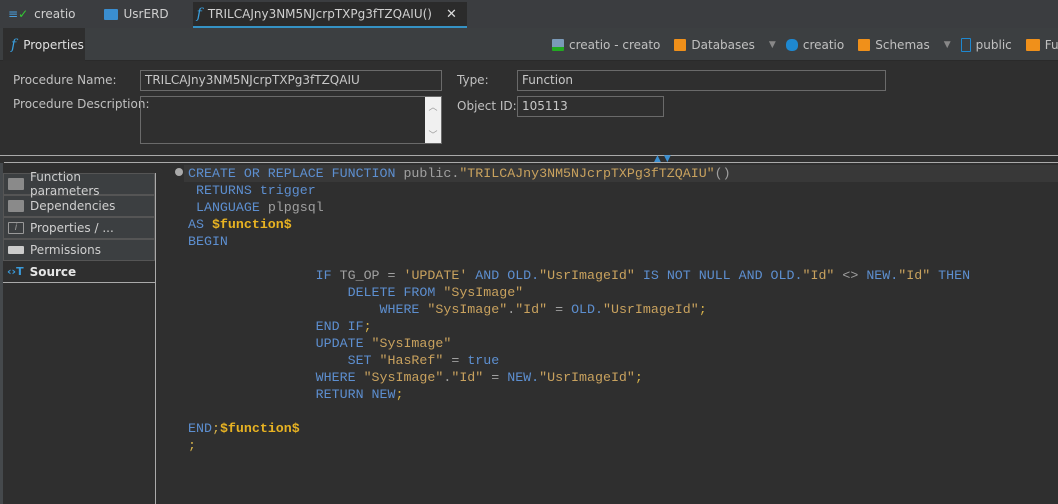  I want to click on function-icon: f, so click(199, 14).